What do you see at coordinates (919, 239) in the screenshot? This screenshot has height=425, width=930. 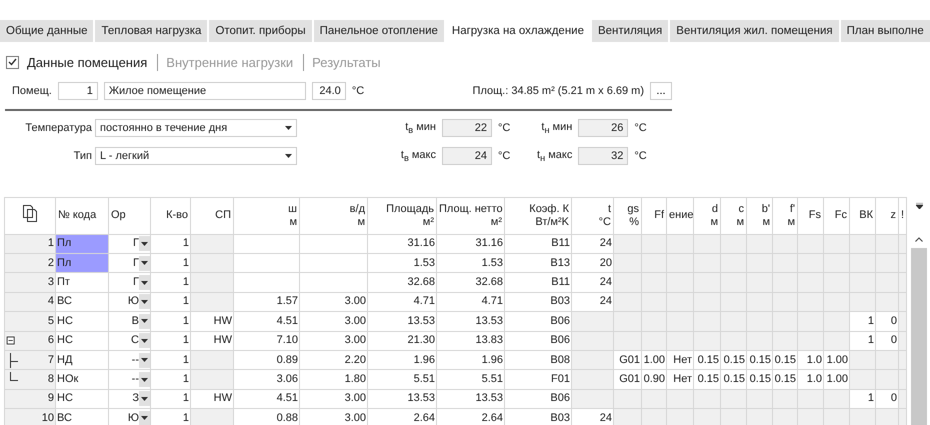 I see `scroll-up-icon` at bounding box center [919, 239].